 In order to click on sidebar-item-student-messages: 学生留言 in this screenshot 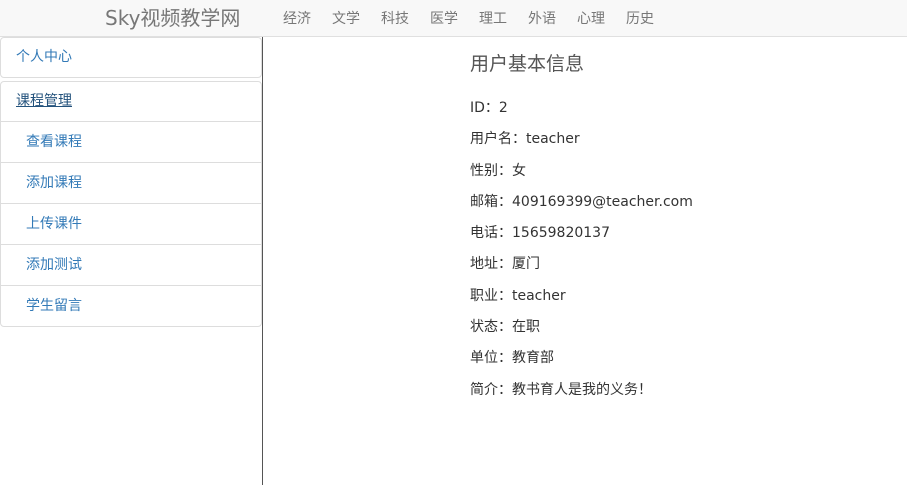, I will do `click(131, 305)`.